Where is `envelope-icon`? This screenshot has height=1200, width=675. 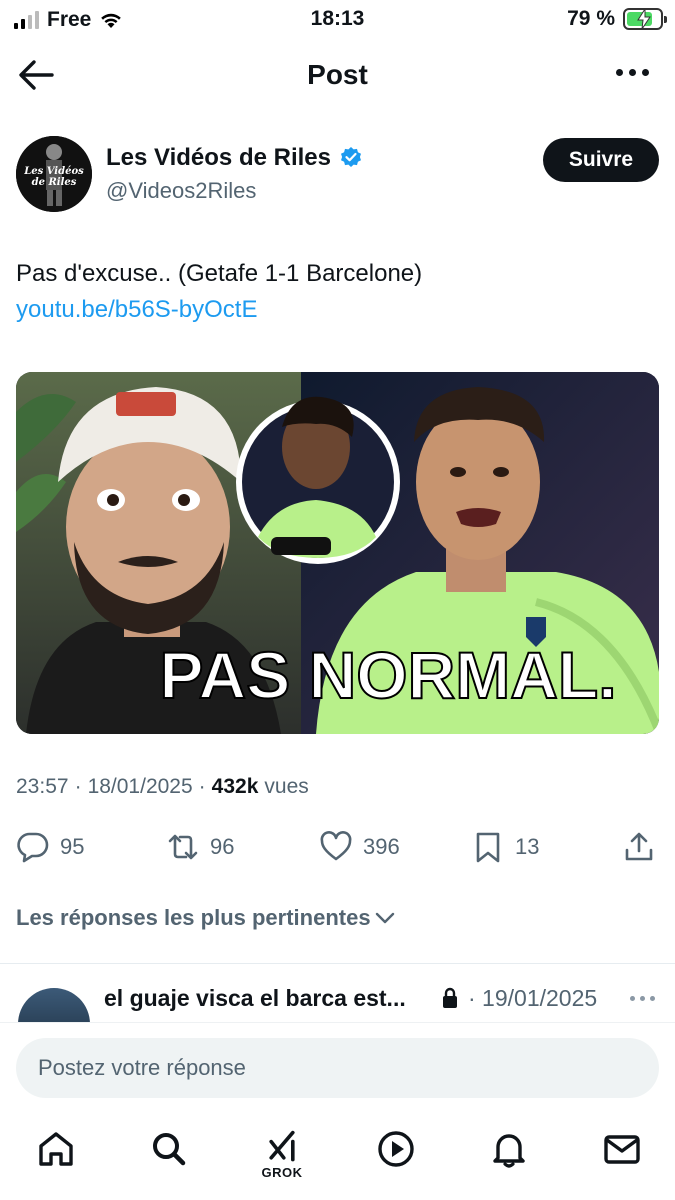 envelope-icon is located at coordinates (622, 1149).